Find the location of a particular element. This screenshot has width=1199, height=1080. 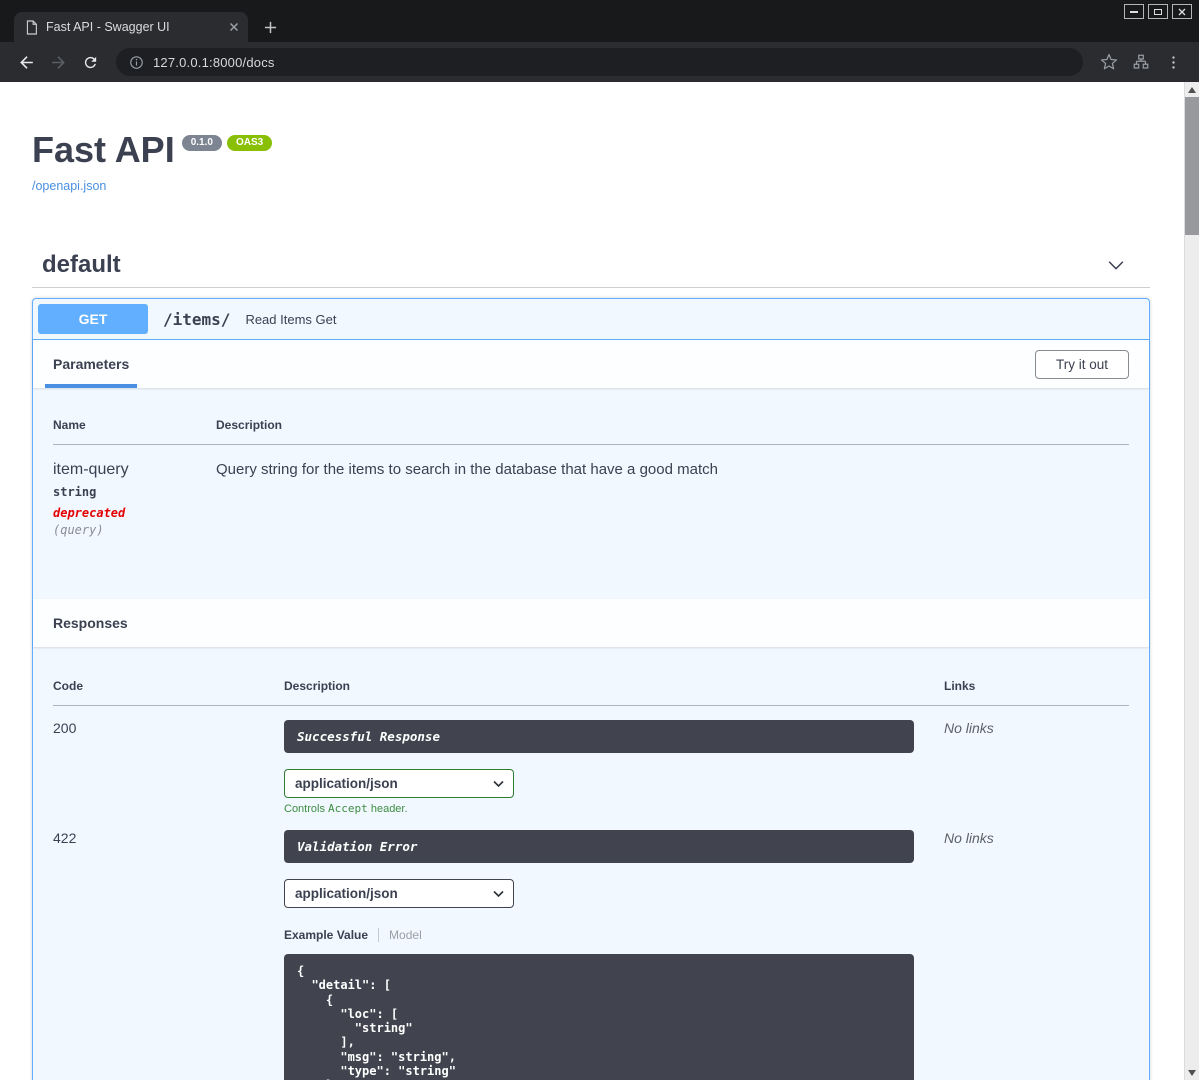

chevron-down-icon is located at coordinates (1116, 265).